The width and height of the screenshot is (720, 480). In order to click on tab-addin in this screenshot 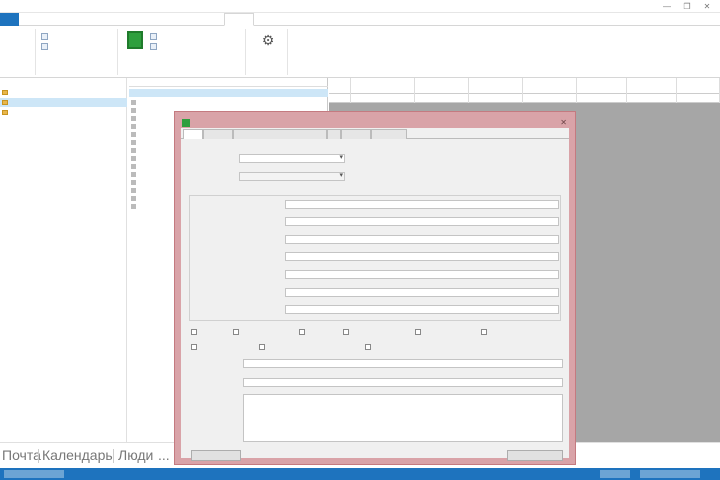, I will do `click(239, 19)`.